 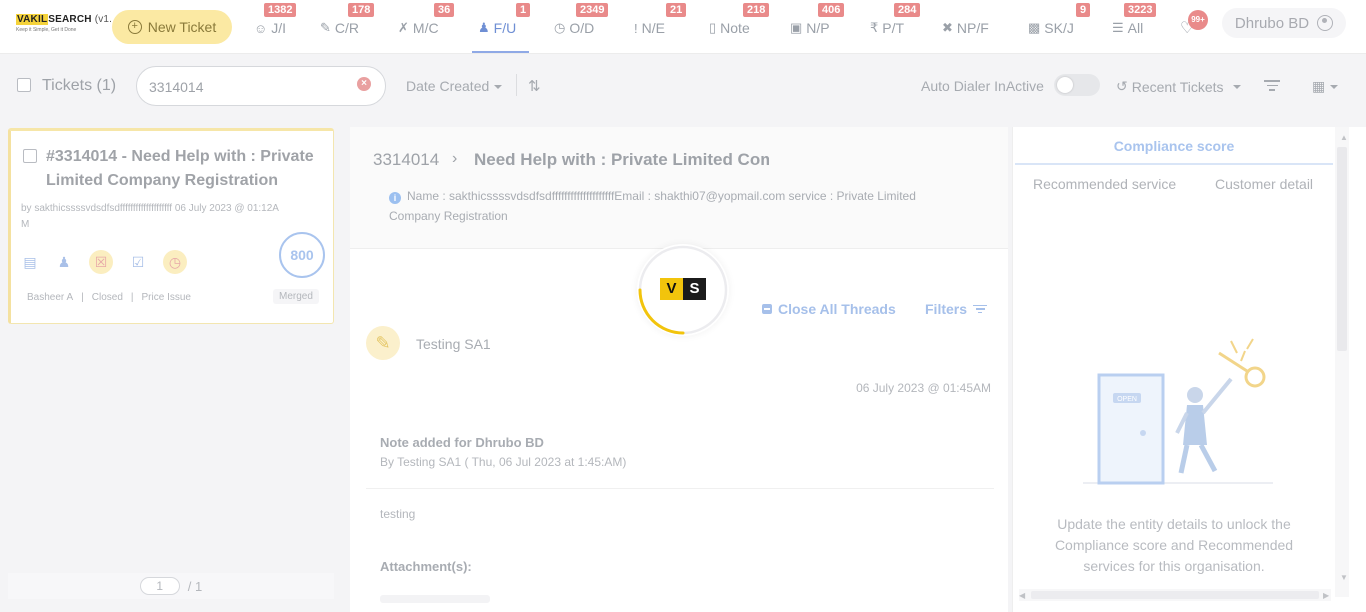 I want to click on nav-tab-skj: 9 ▩ SK/J, so click(x=1059, y=21).